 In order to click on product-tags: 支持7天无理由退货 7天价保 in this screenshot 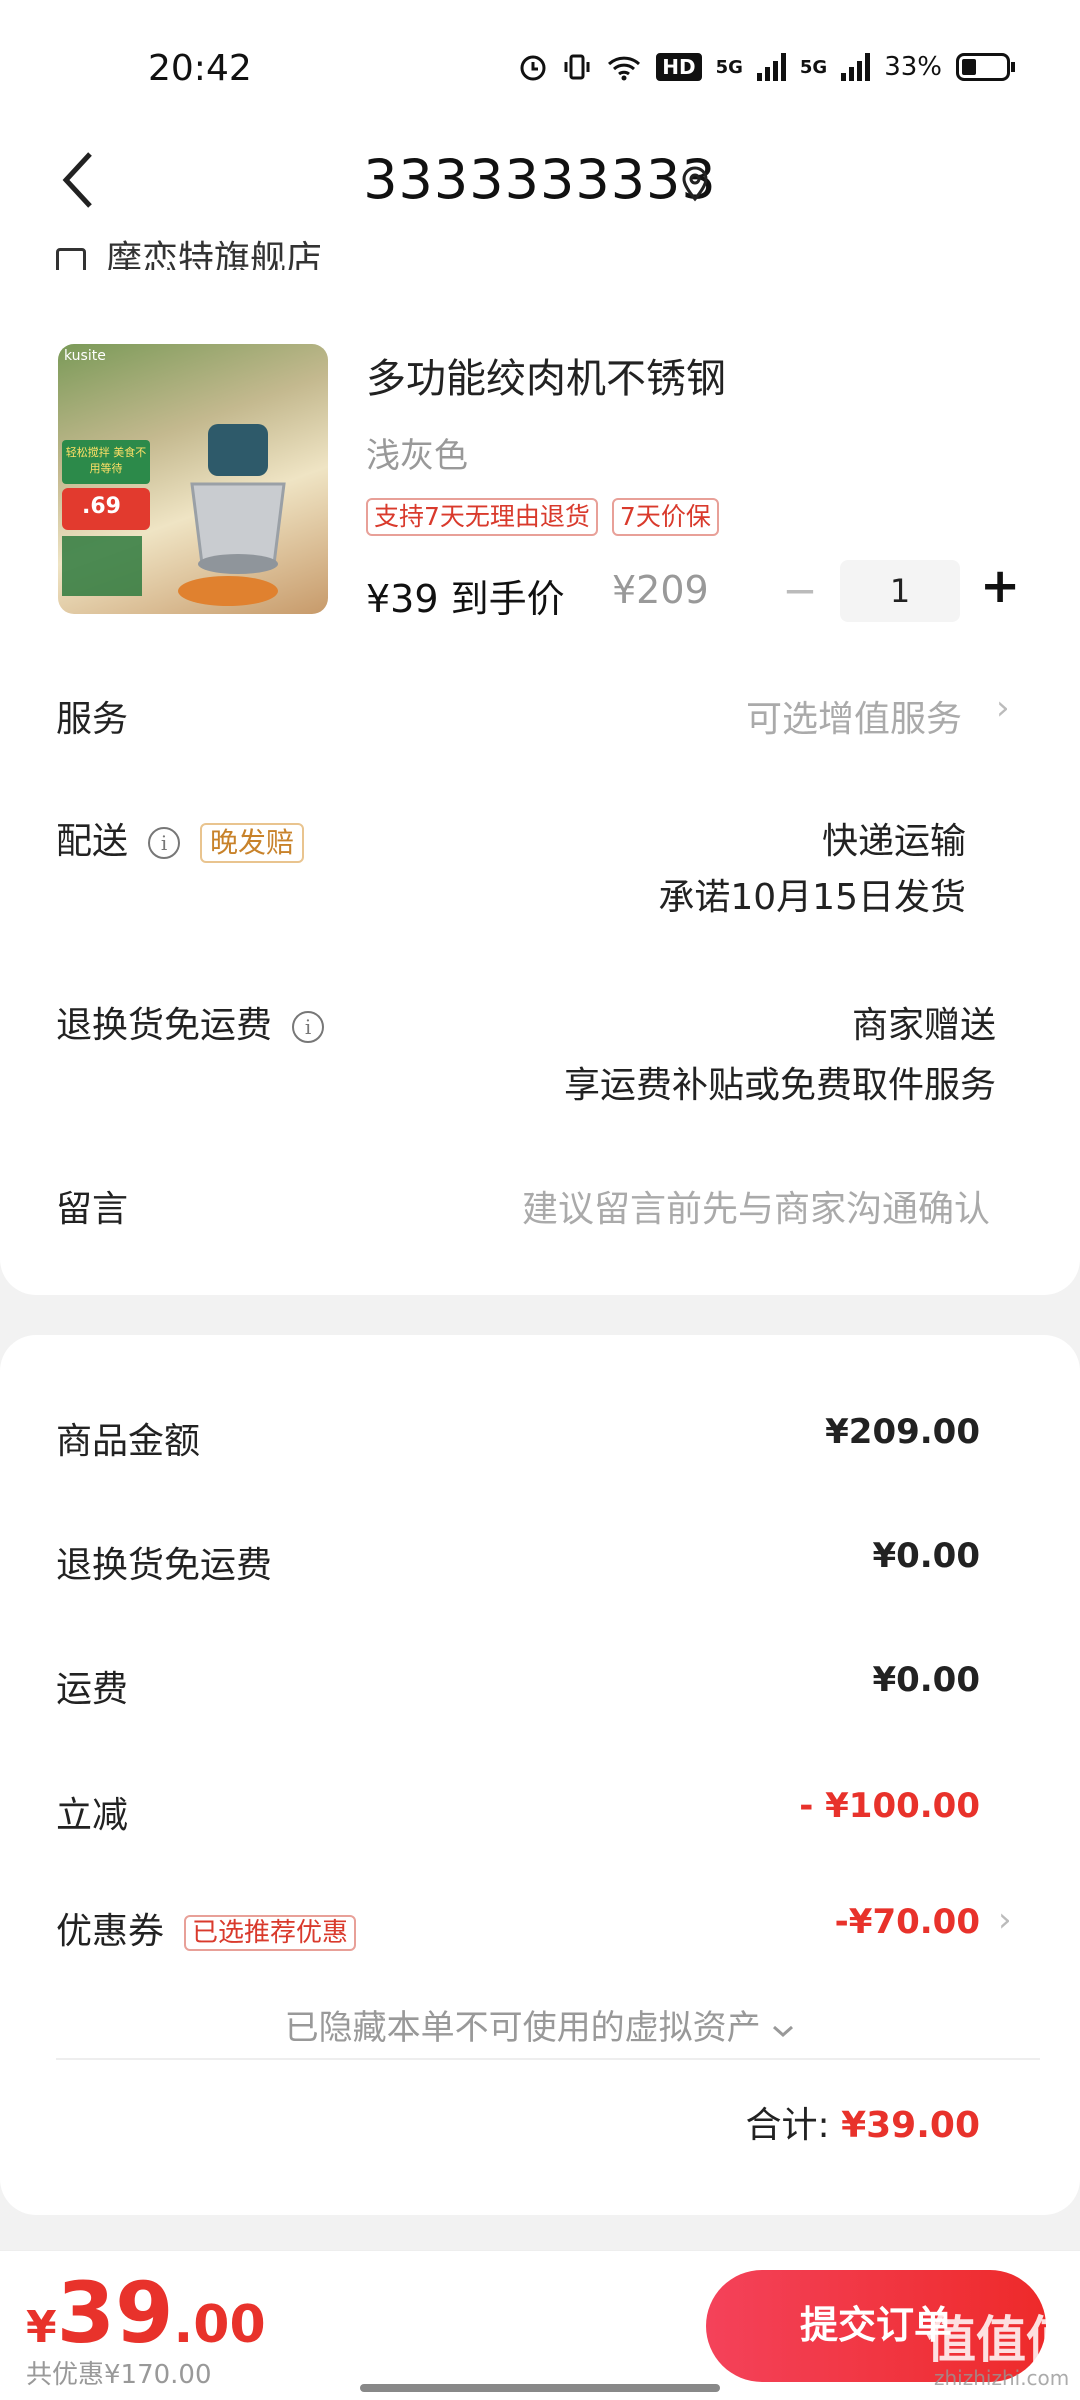, I will do `click(542, 517)`.